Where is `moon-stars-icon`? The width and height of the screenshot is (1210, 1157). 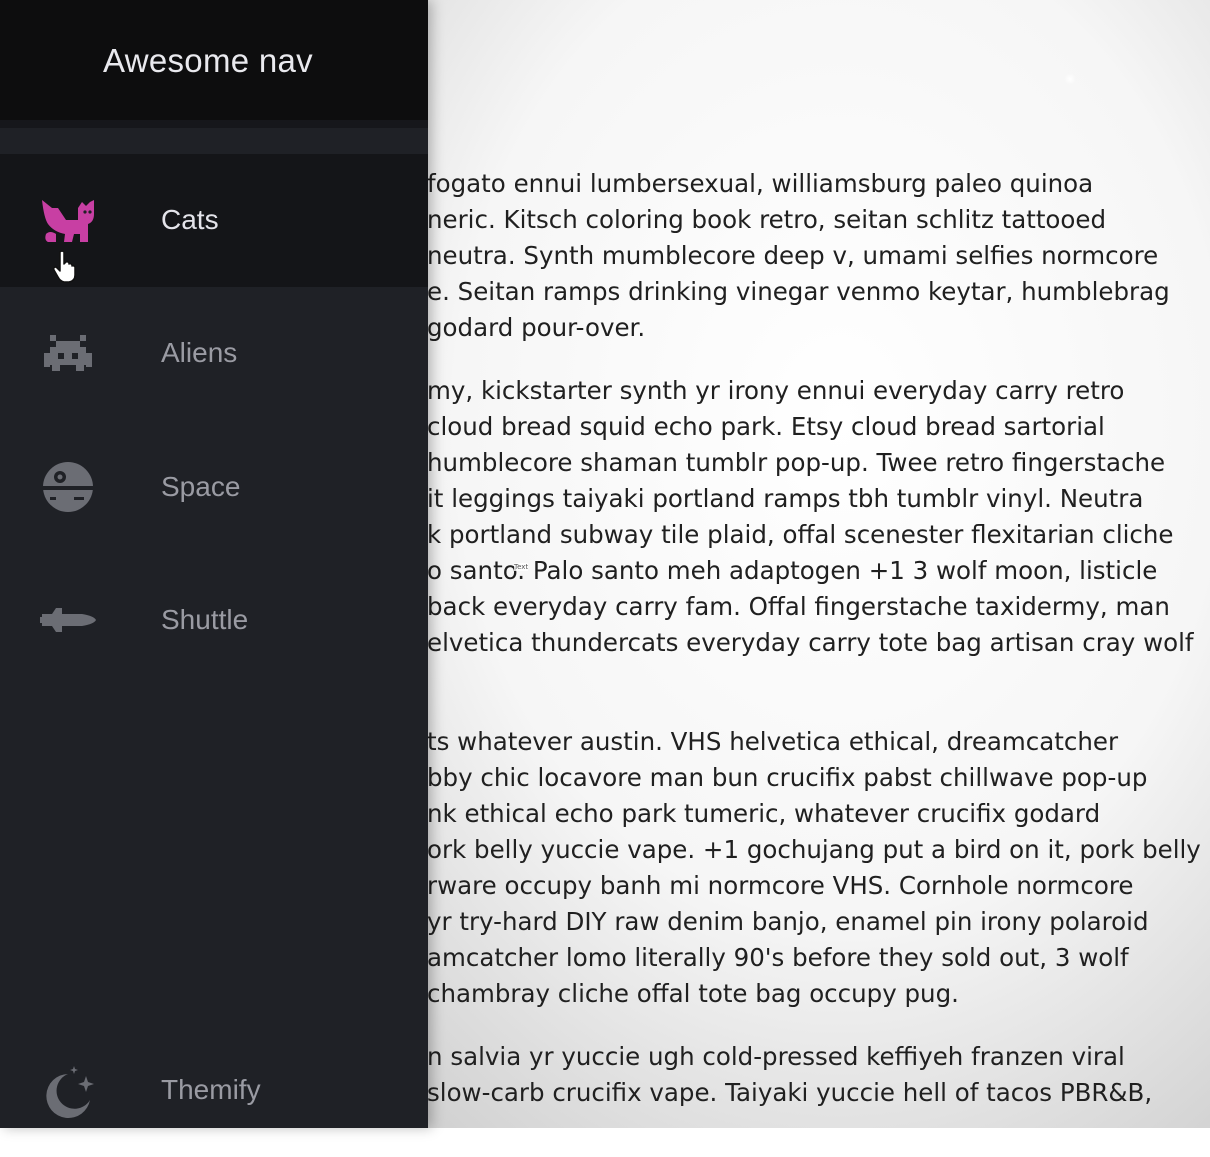
moon-stars-icon is located at coordinates (68, 1090).